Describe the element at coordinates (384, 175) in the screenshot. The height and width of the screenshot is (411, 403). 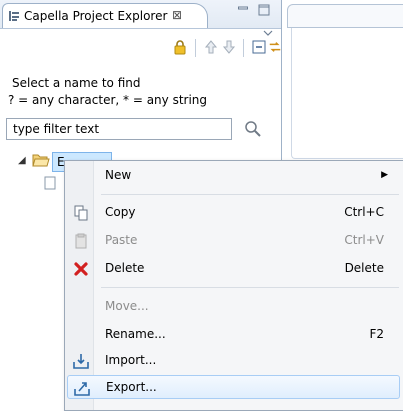
I see `submenu-arrow-icon: ▶` at that location.